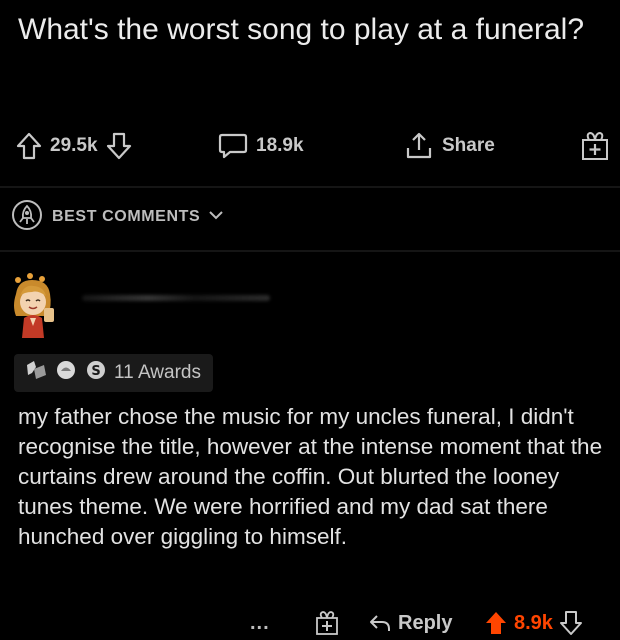 The height and width of the screenshot is (640, 620). Describe the element at coordinates (29, 146) in the screenshot. I see `upvote-icon` at that location.